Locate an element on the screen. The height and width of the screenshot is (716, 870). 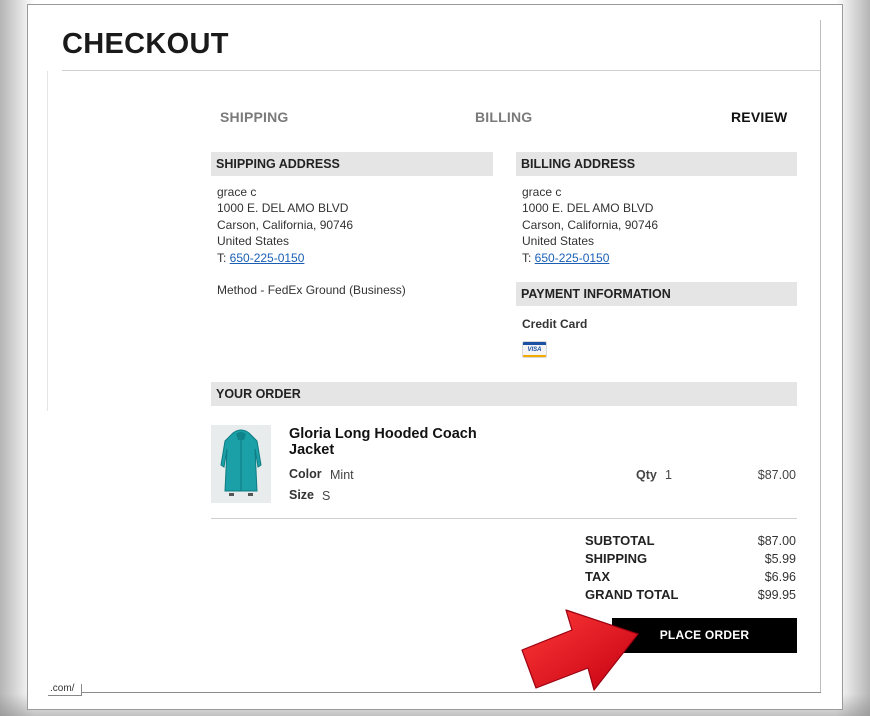
billing-phone-link: 650-225-0150 is located at coordinates (572, 258).